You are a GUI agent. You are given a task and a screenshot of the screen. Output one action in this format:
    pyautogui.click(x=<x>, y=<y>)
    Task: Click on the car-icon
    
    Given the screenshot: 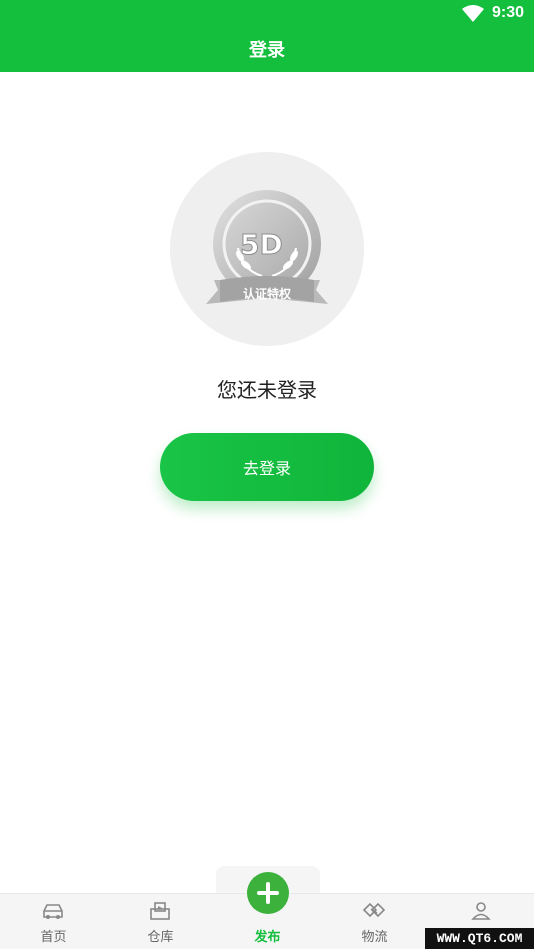 What is the action you would take?
    pyautogui.click(x=53, y=911)
    